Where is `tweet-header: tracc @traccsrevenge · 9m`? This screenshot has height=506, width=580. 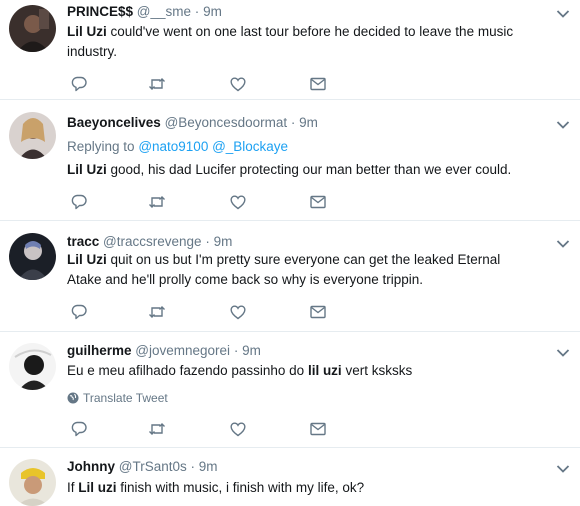
tweet-header: tracc @traccsrevenge · 9m is located at coordinates (149, 241).